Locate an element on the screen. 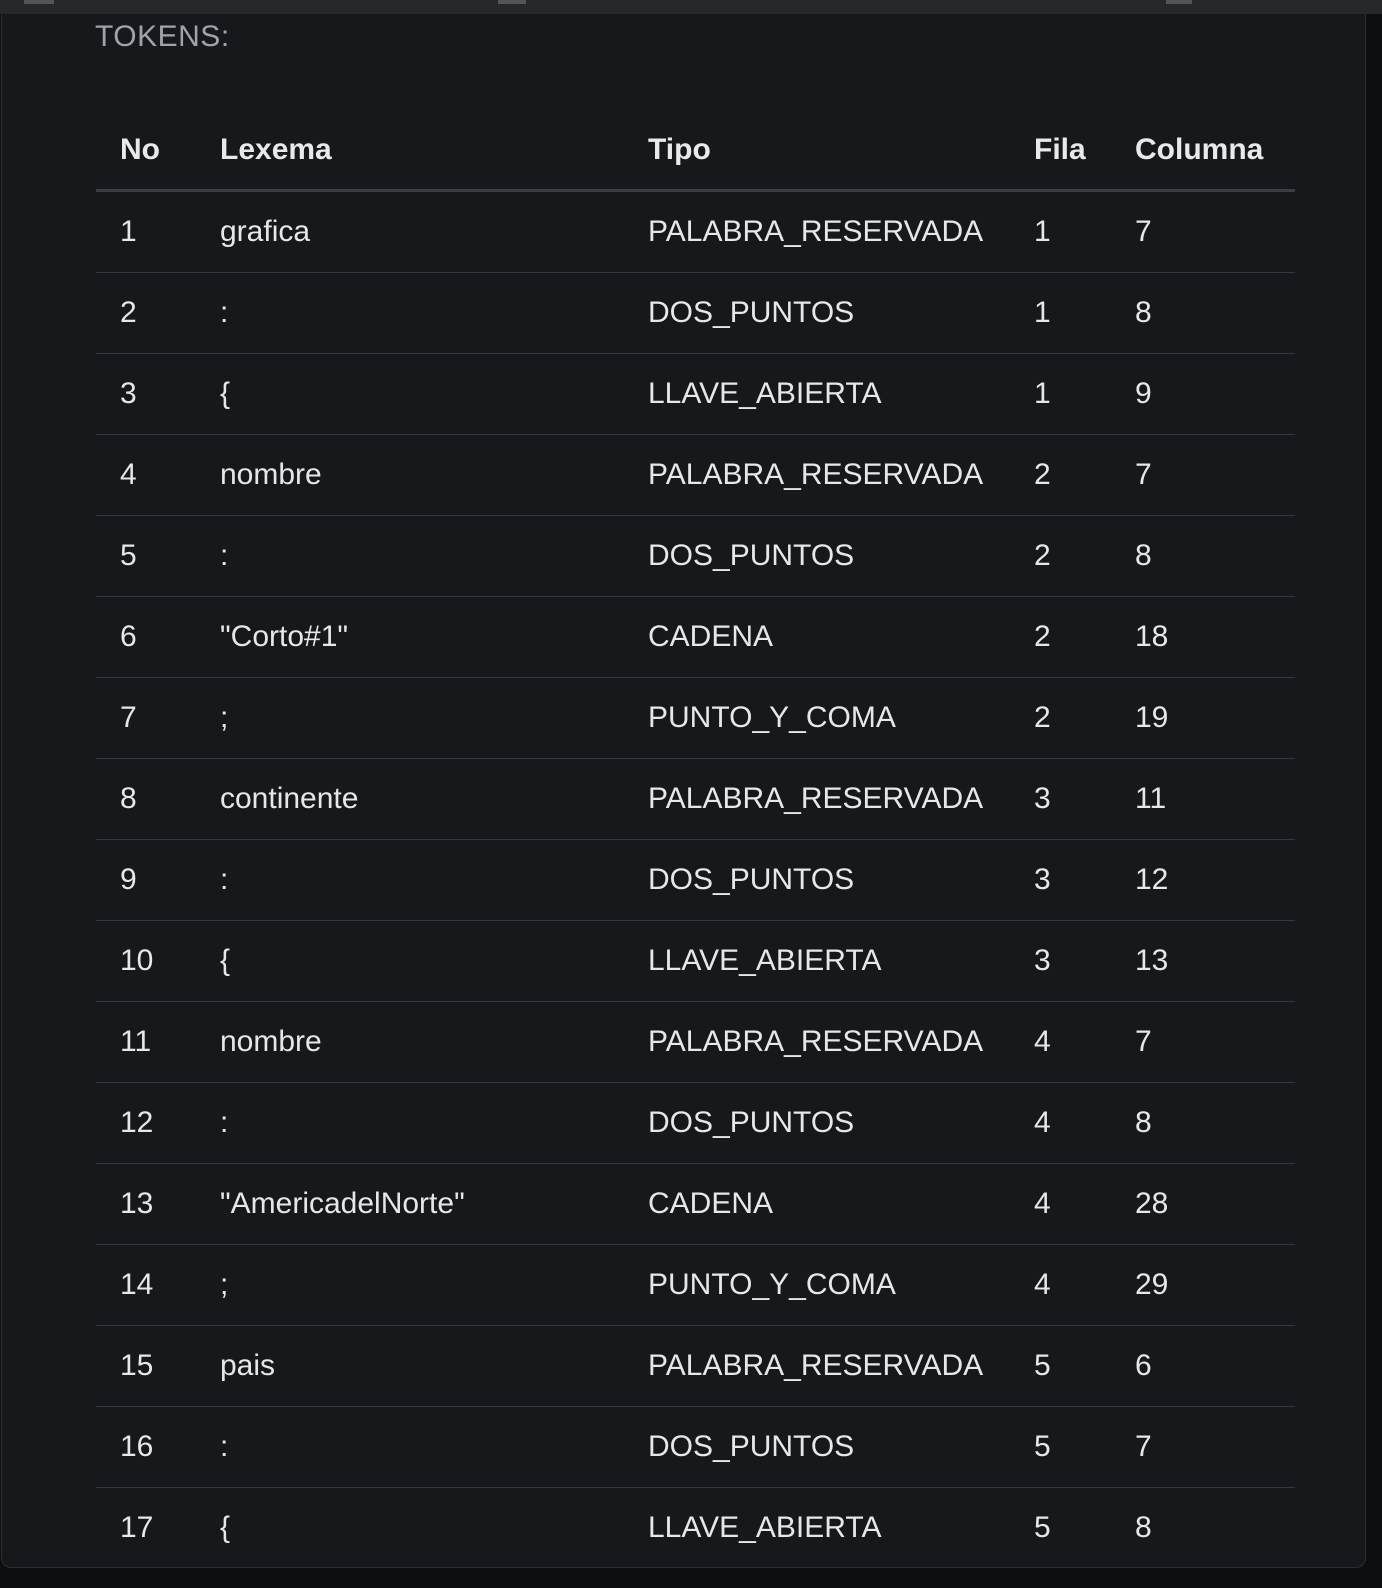  table-row: 4 nombre PALABRA_RESERVADA 2 7 is located at coordinates (695, 475).